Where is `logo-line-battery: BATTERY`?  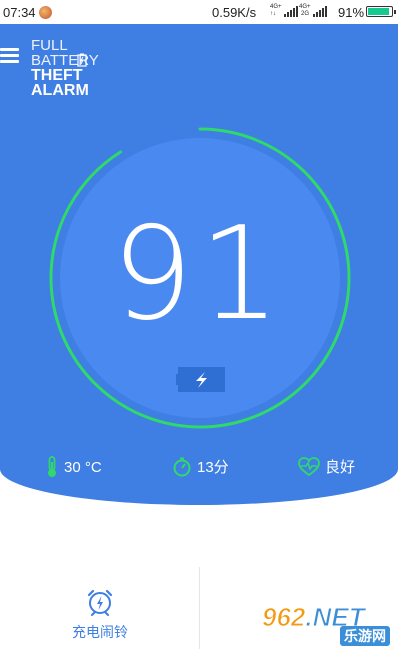 logo-line-battery: BATTERY is located at coordinates (65, 60).